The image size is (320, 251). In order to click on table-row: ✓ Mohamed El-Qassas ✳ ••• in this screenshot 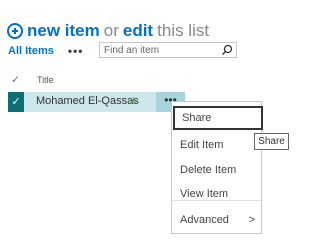, I will do `click(96, 102)`.